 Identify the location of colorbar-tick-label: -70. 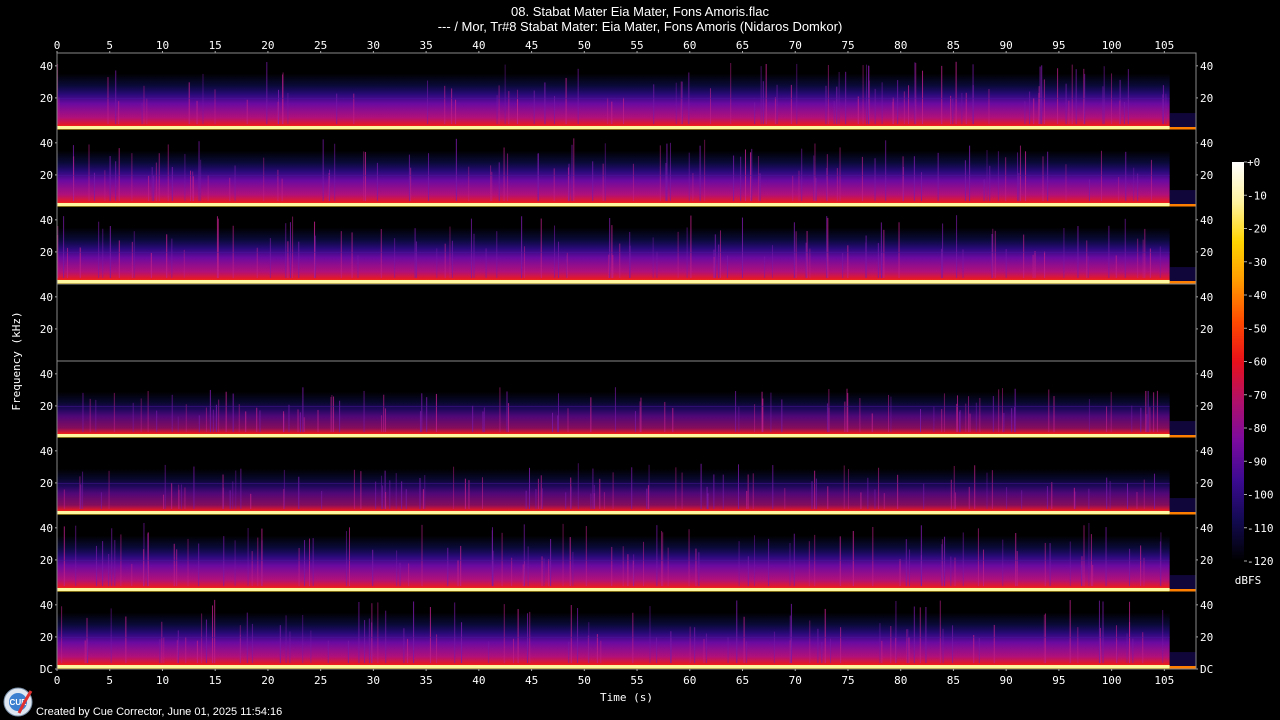
(1257, 395).